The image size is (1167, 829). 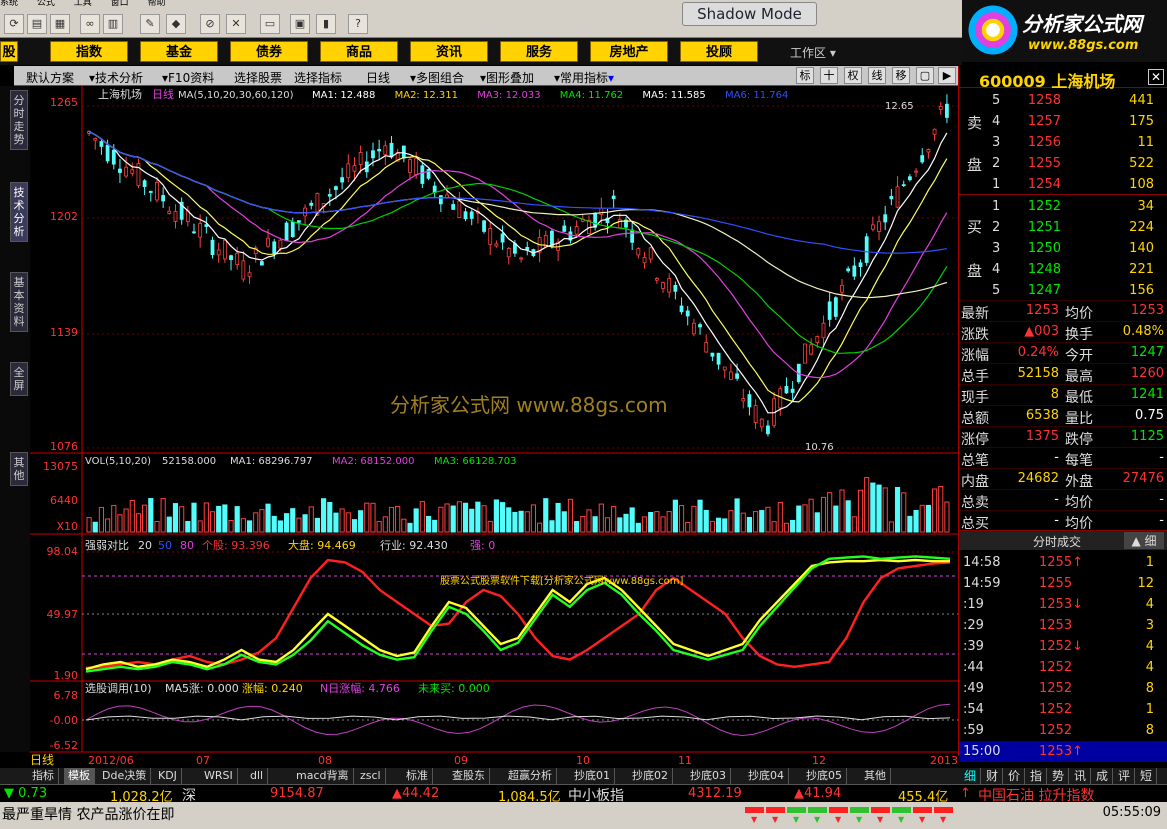 I want to click on default-scheme: 默认方案, so click(x=50, y=77).